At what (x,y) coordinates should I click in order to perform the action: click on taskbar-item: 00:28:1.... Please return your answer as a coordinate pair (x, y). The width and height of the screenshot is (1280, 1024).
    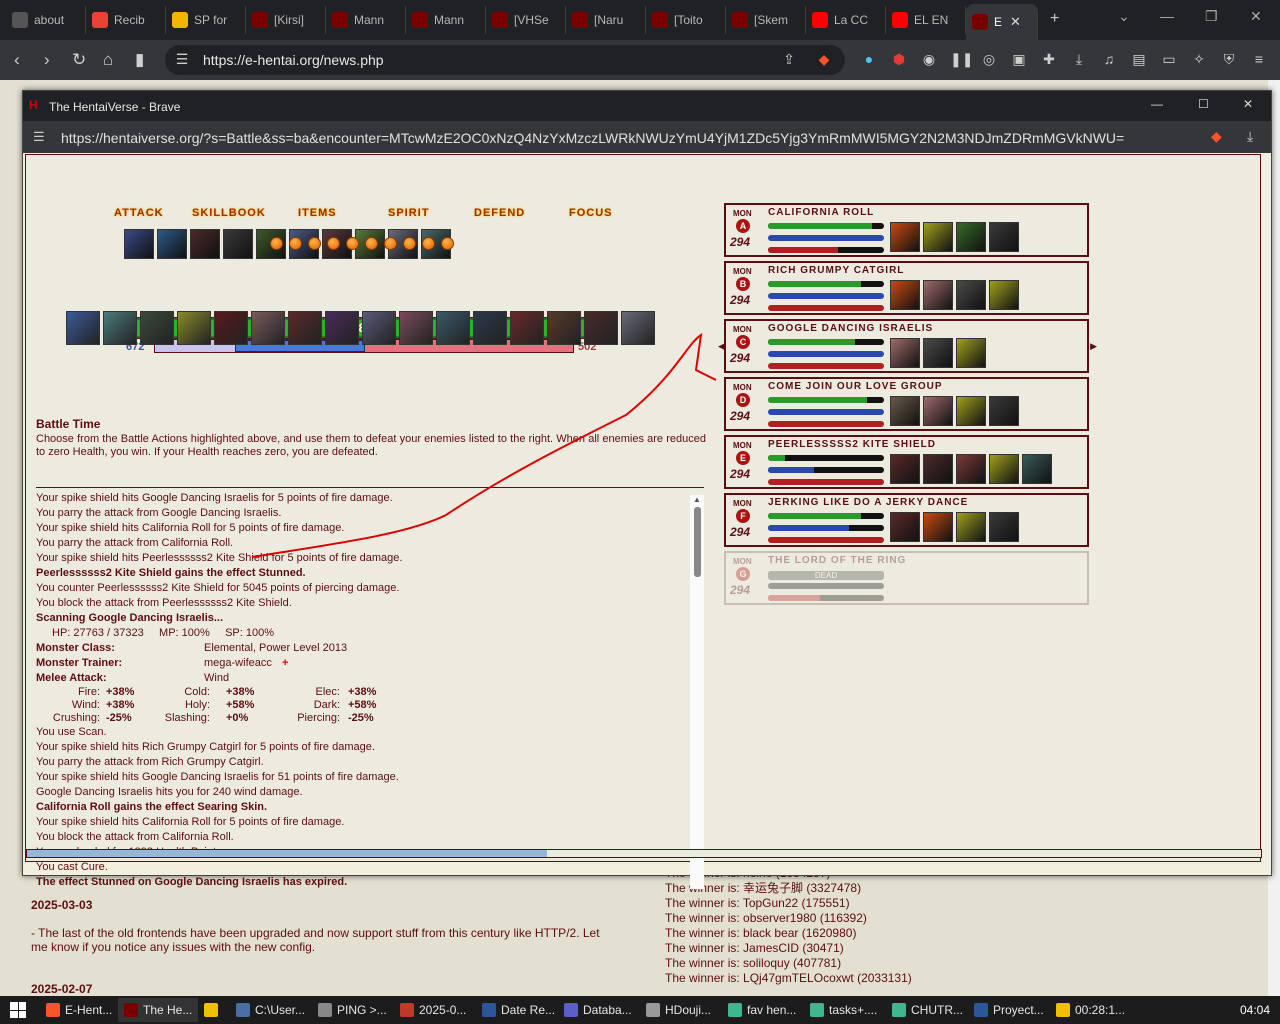
    Looking at the image, I should click on (1090, 1010).